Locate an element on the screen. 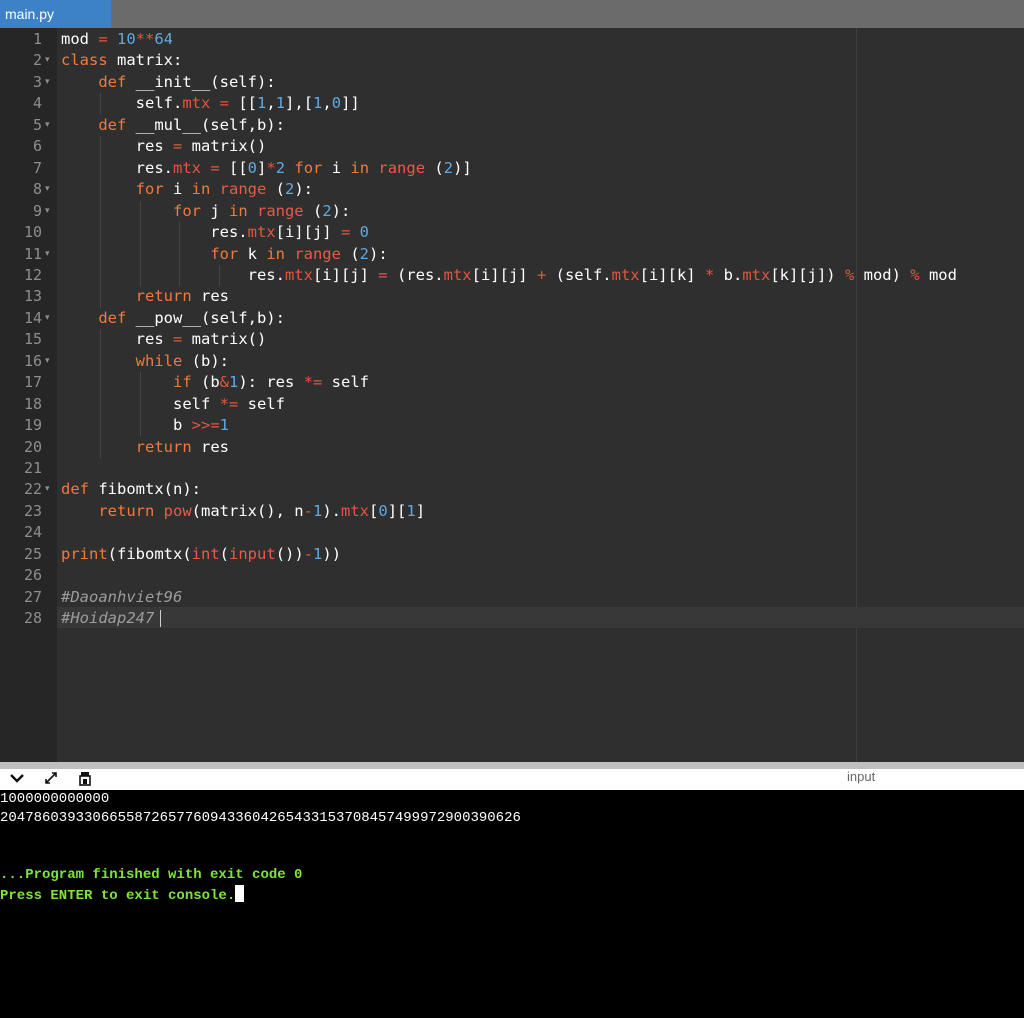 Image resolution: width=1024 pixels, height=1018 pixels. line-number: 25 is located at coordinates (32, 553).